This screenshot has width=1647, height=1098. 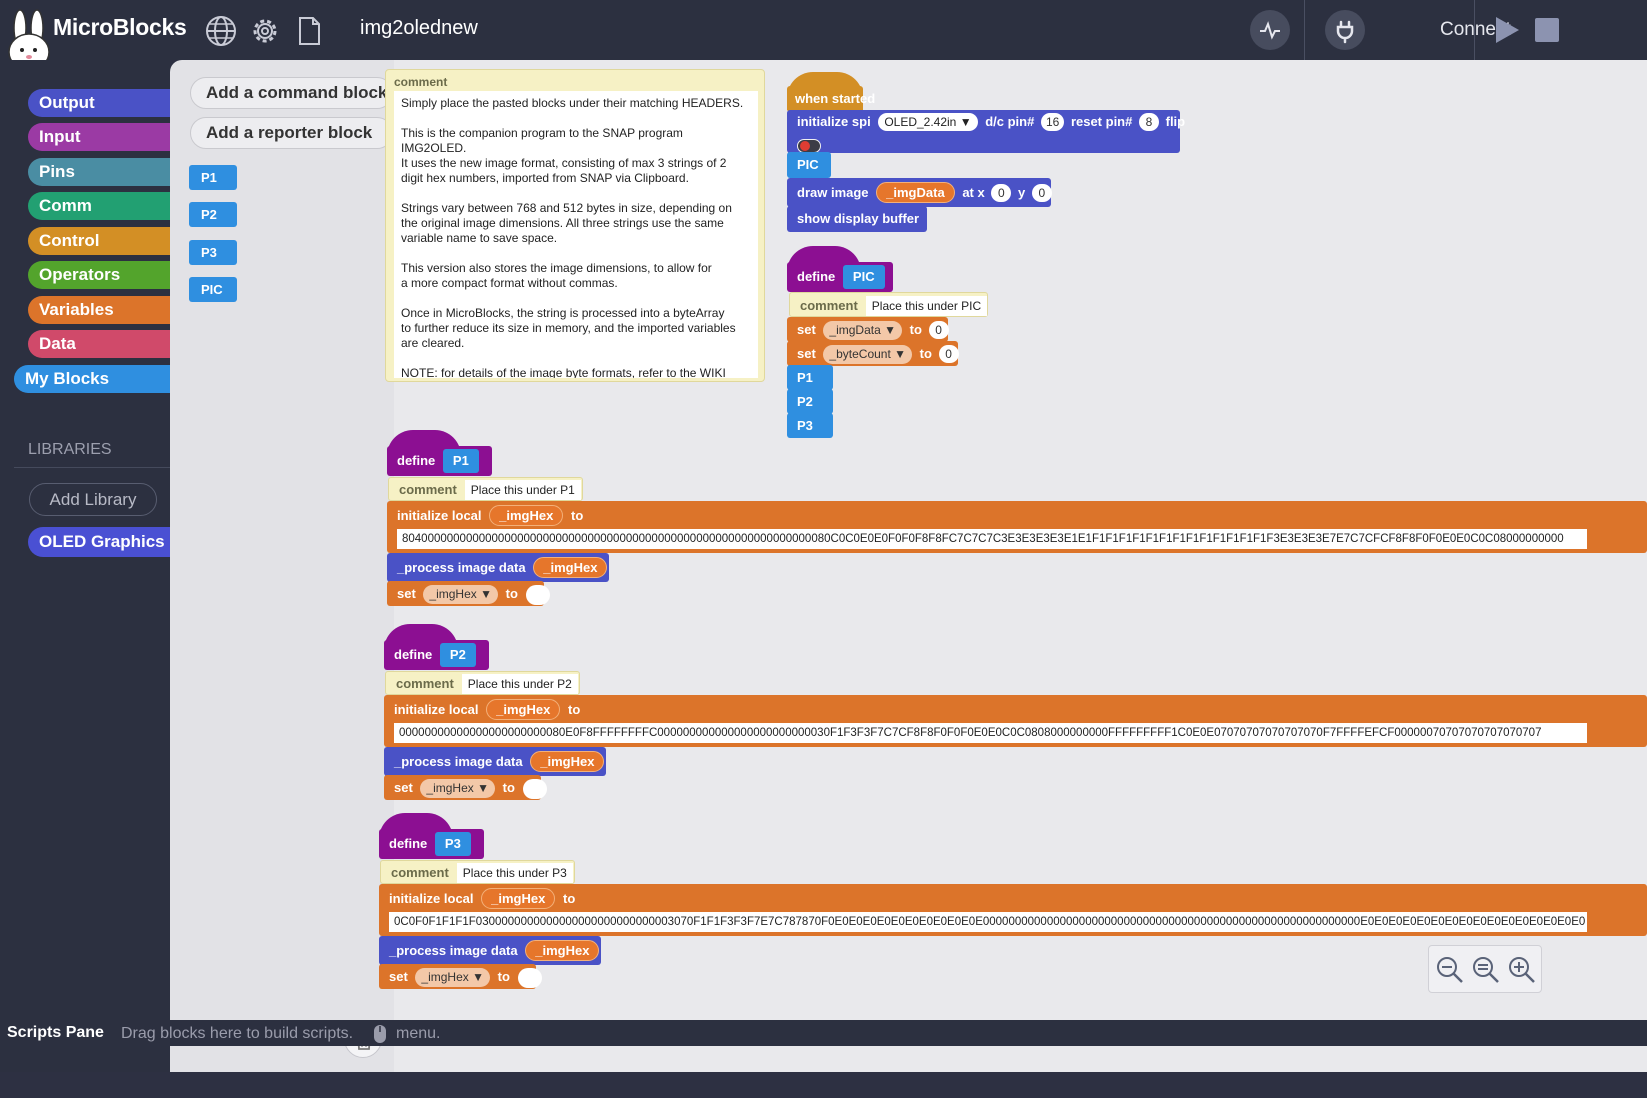 I want to click on define-p2-block: define P2, so click(x=436, y=655).